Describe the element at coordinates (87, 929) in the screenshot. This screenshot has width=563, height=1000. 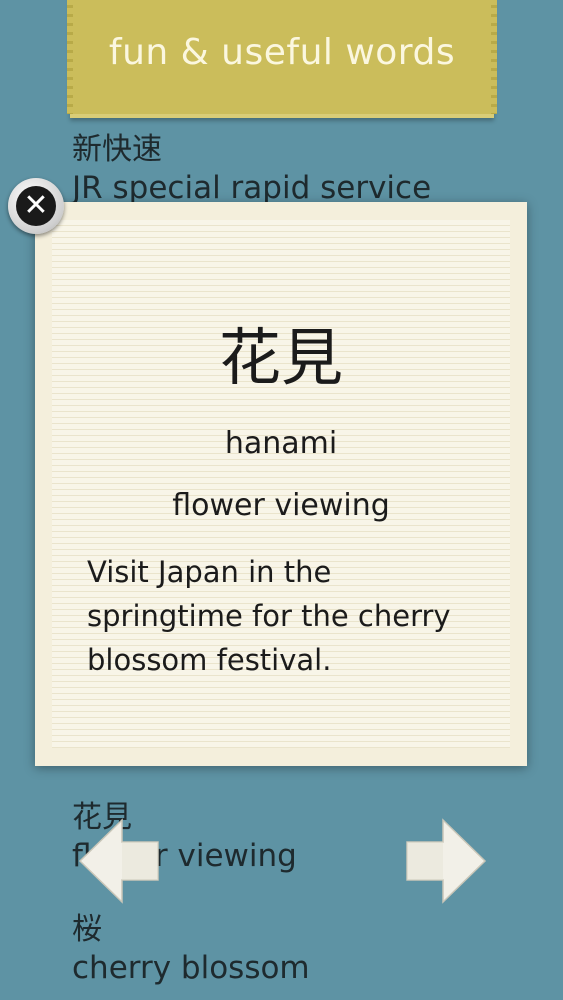
I see `list-item-kanji: 桜` at that location.